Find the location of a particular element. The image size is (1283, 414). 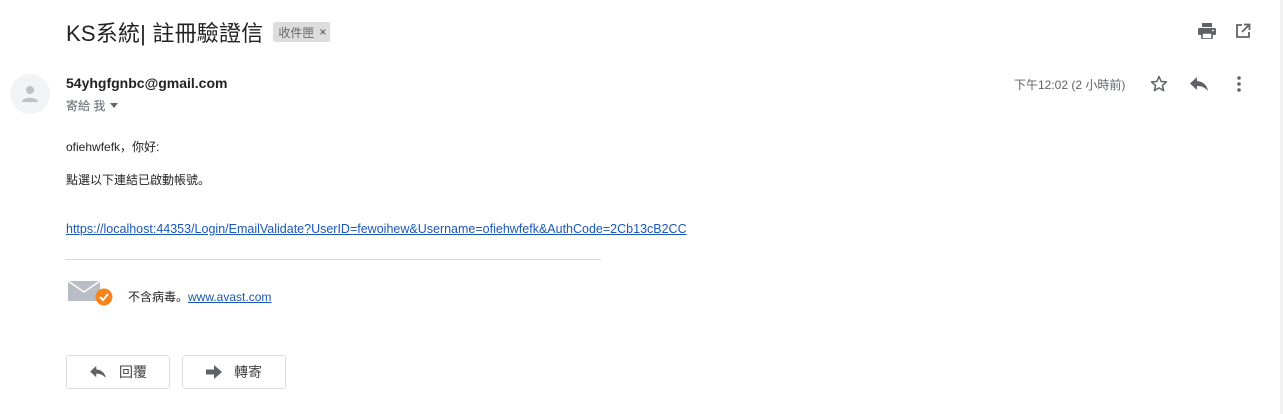

recipient-line: 寄給 我 is located at coordinates (92, 105).